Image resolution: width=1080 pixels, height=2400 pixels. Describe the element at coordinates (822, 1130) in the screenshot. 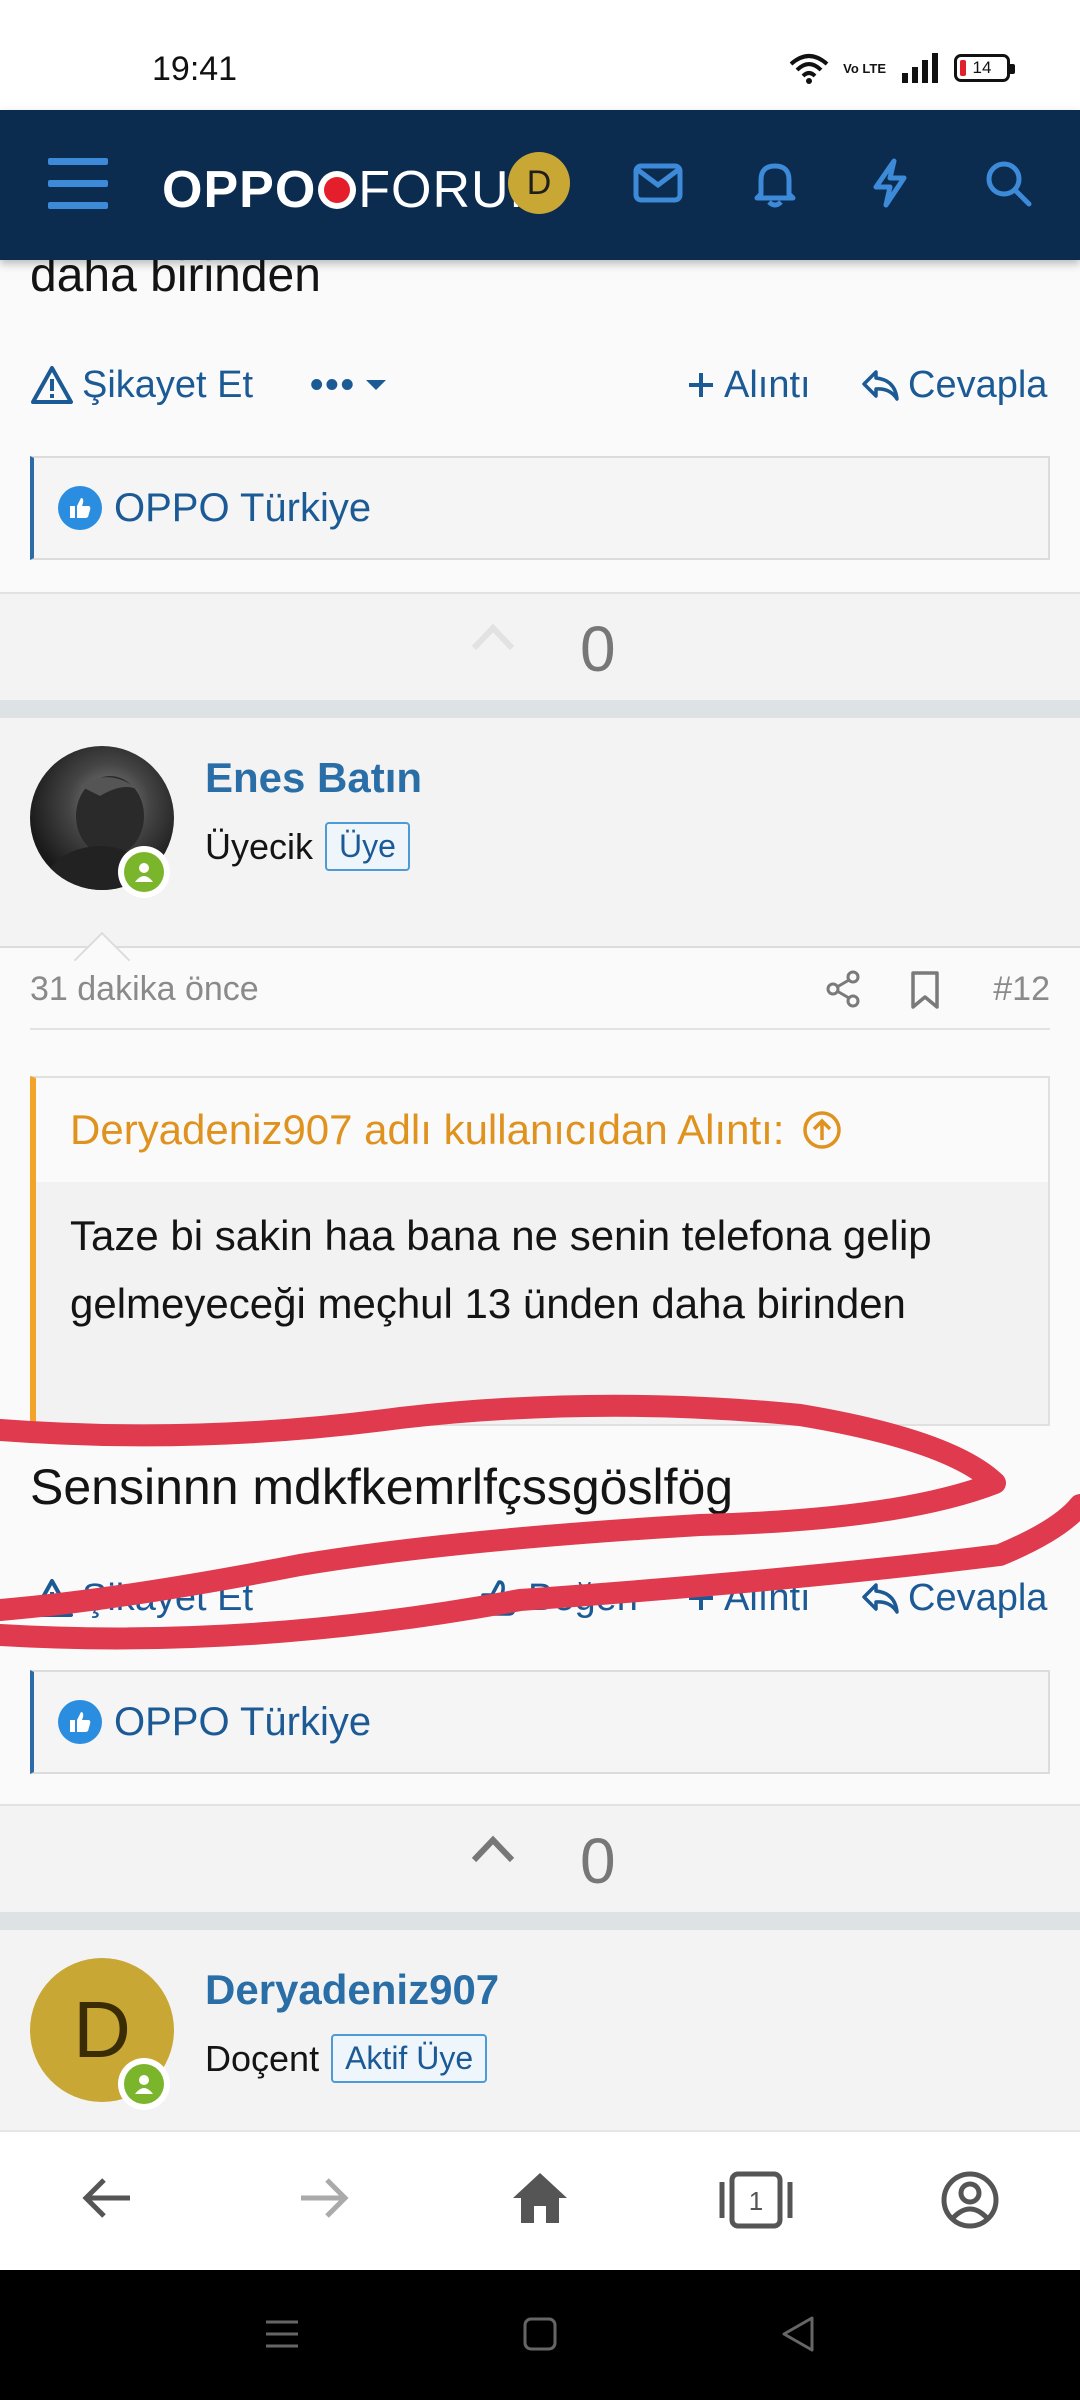

I see `arrow-up-circle-icon` at that location.